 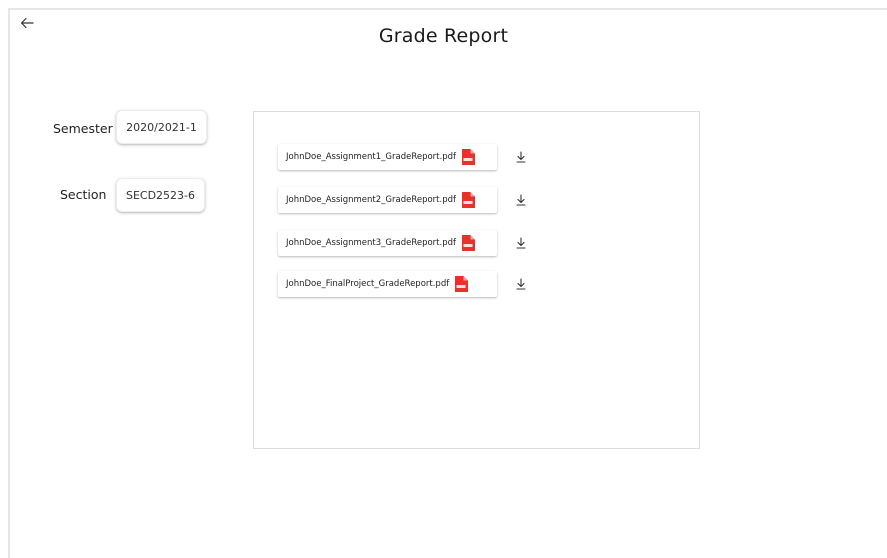 I want to click on section-label: Section, so click(x=83, y=194).